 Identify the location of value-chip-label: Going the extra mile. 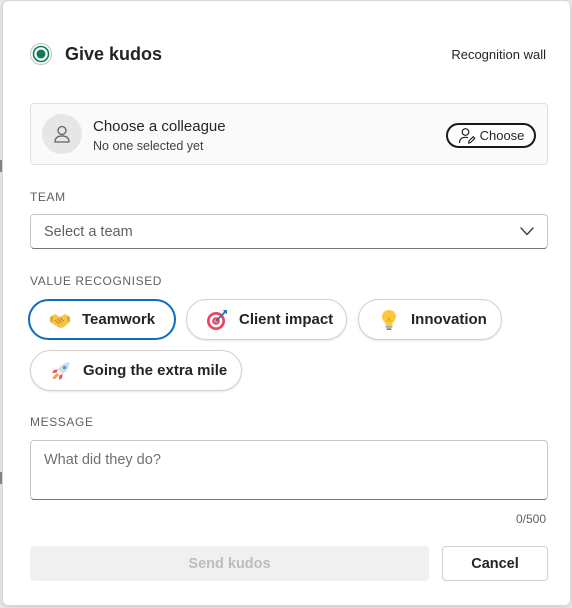
(155, 370).